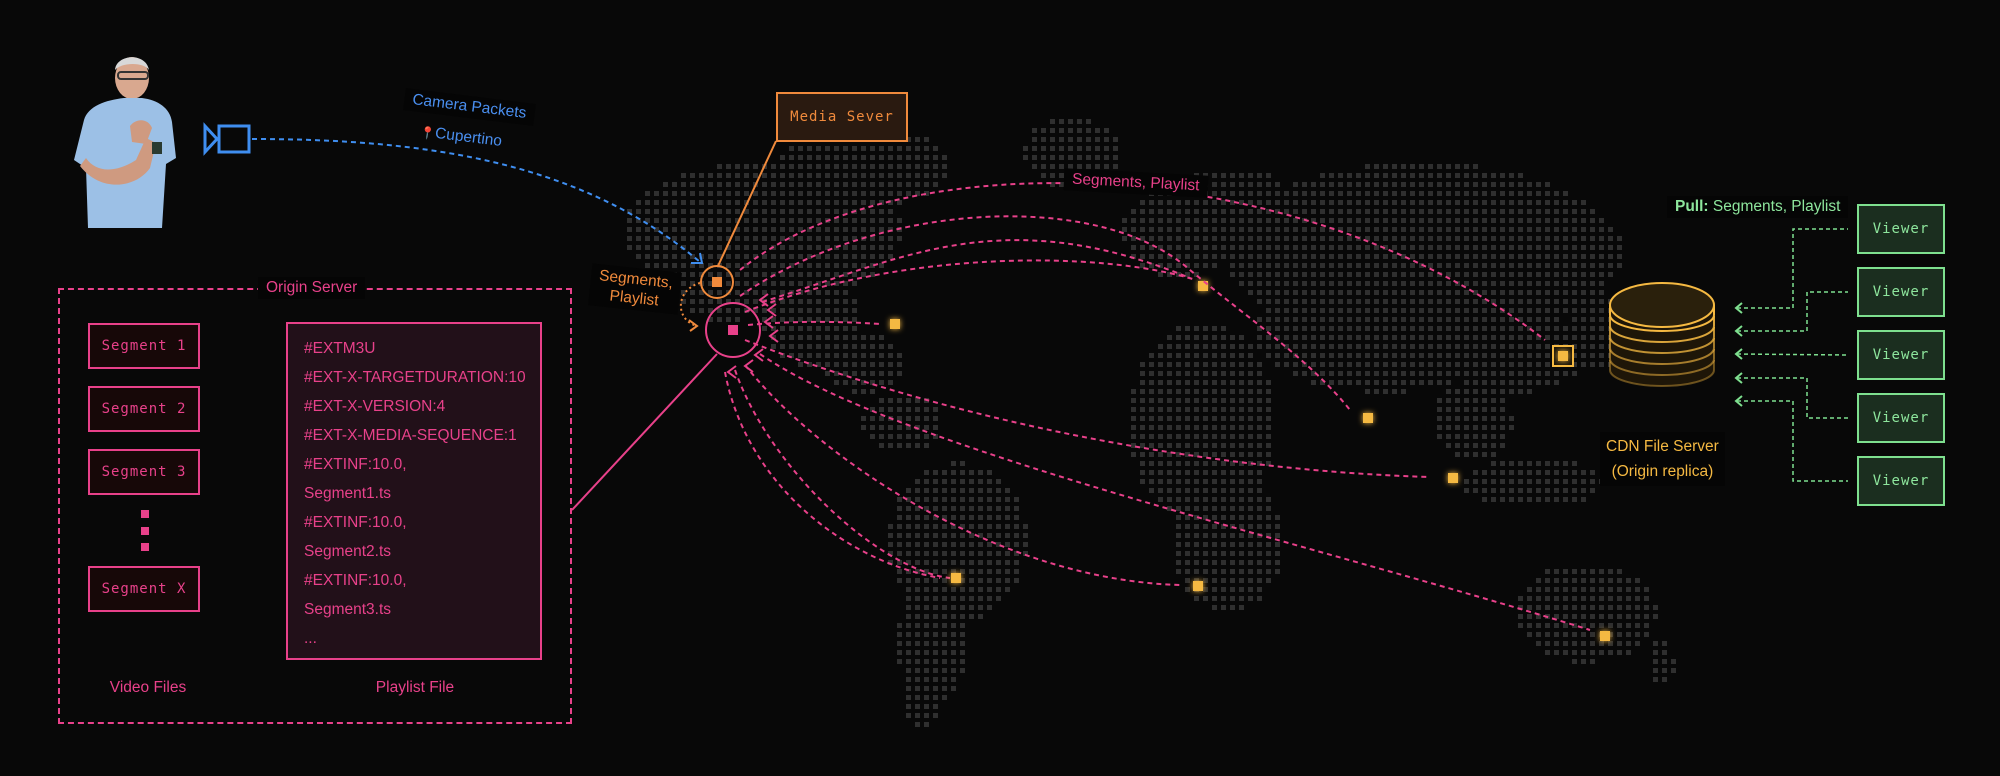 The width and height of the screenshot is (2000, 776). I want to click on camera-packets-link, so click(476, 200).